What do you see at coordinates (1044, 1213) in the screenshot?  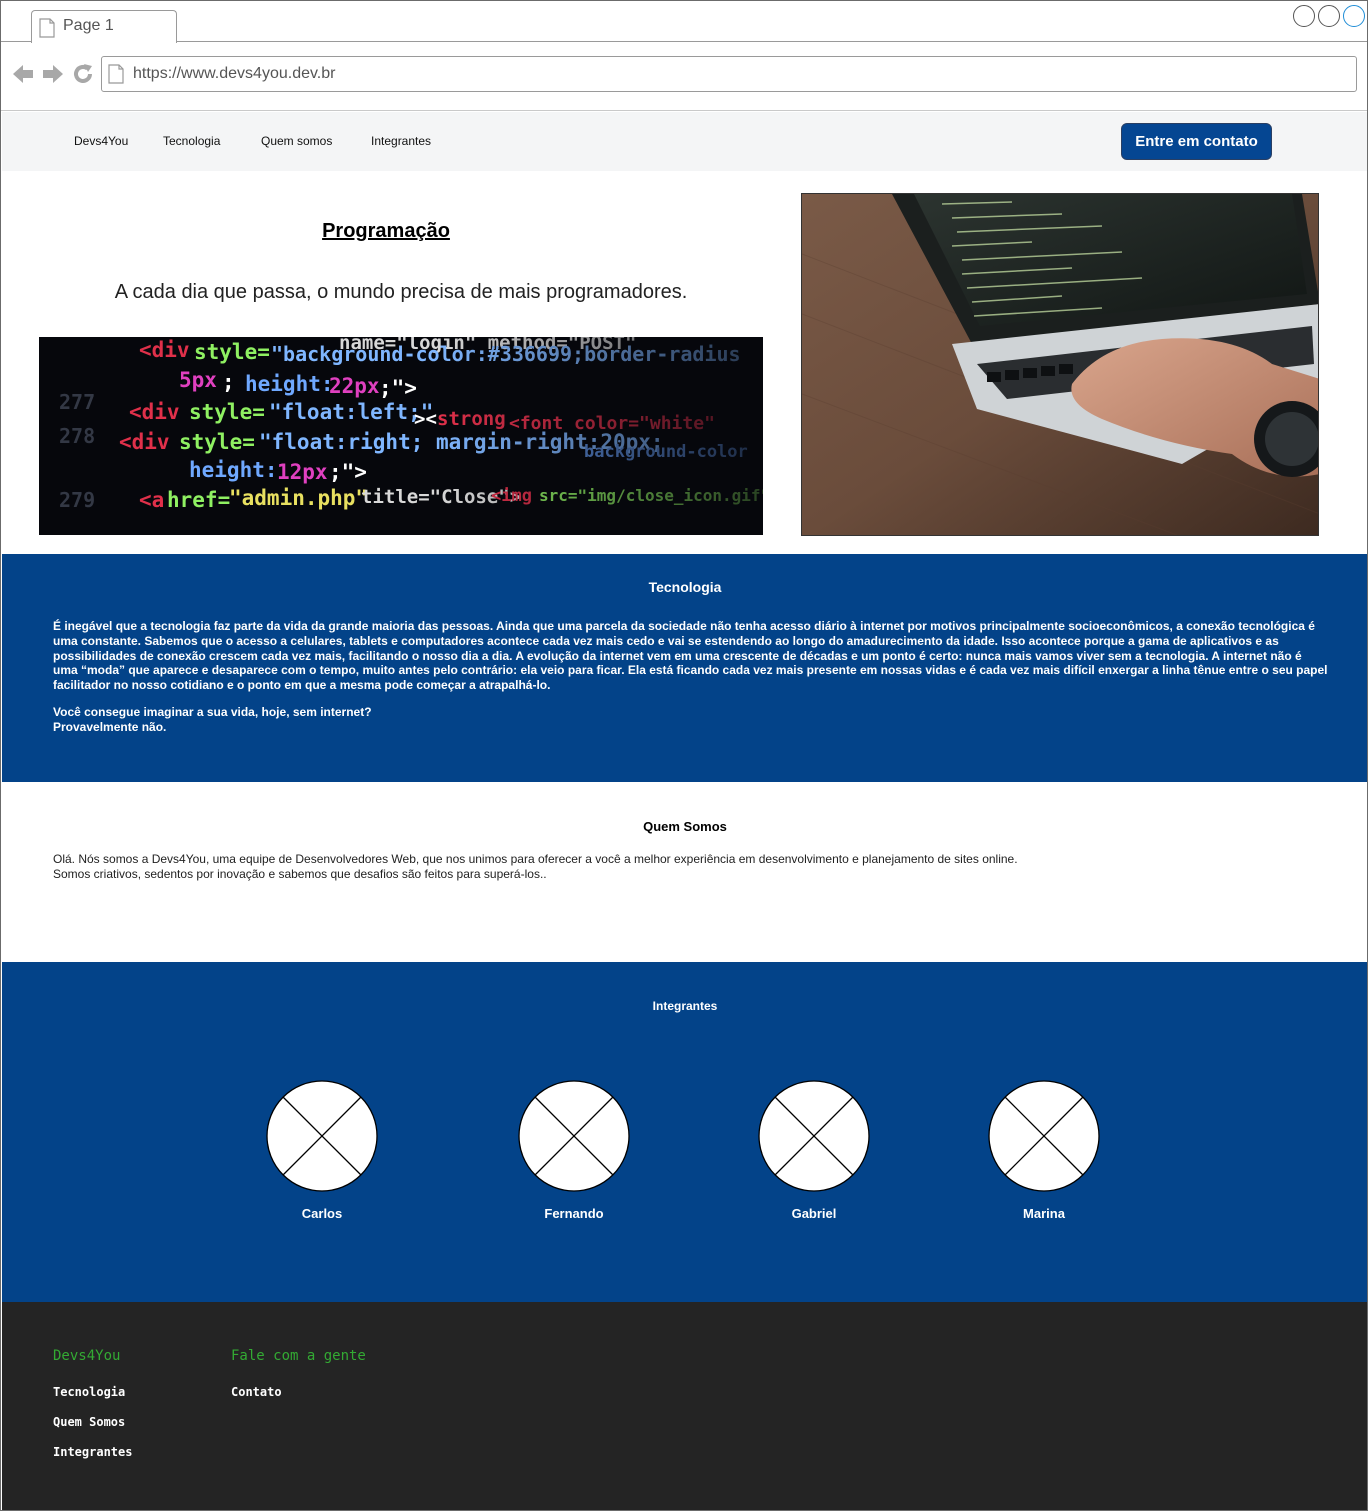 I see `member-name: Marina` at bounding box center [1044, 1213].